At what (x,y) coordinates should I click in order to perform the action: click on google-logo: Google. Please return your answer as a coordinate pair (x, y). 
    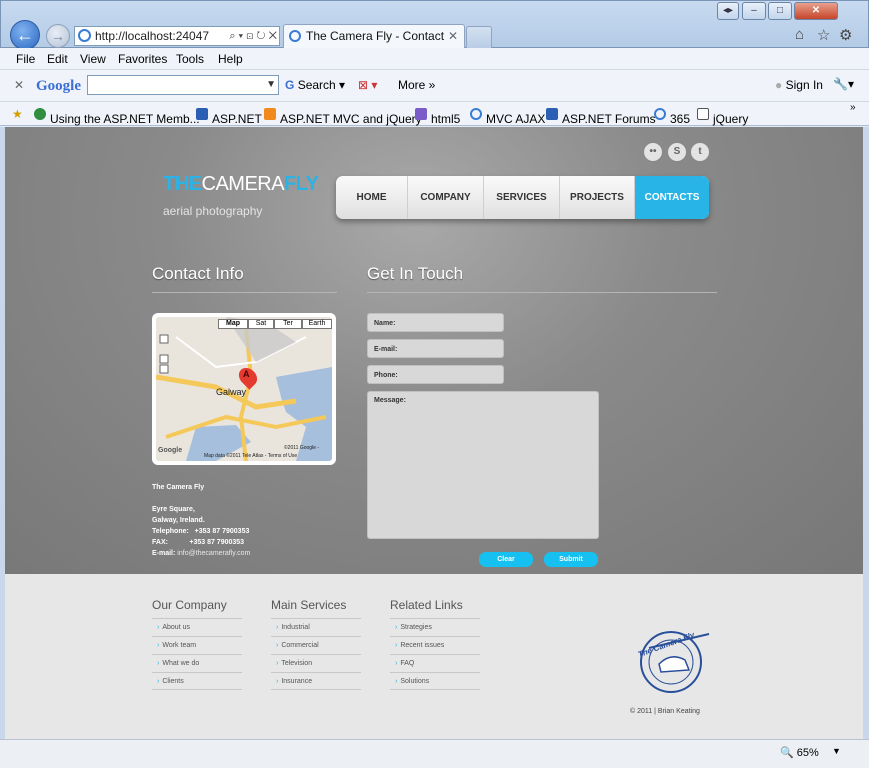
    Looking at the image, I should click on (58, 86).